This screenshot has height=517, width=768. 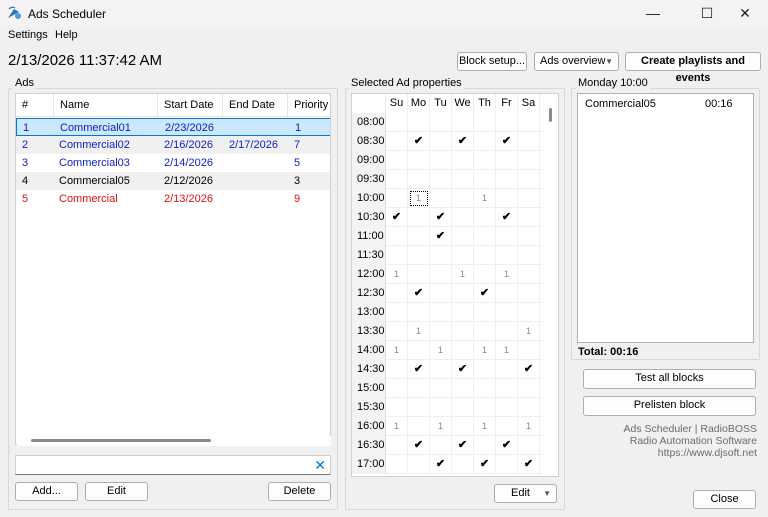 What do you see at coordinates (369, 179) in the screenshot?
I see `time-label: 09:30` at bounding box center [369, 179].